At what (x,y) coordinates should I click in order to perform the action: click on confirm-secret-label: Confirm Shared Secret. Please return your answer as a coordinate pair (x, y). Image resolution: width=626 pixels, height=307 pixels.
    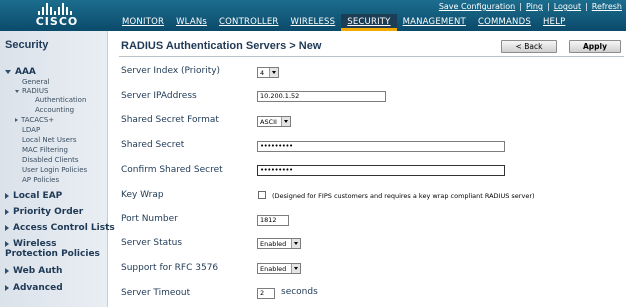
    Looking at the image, I should click on (172, 170).